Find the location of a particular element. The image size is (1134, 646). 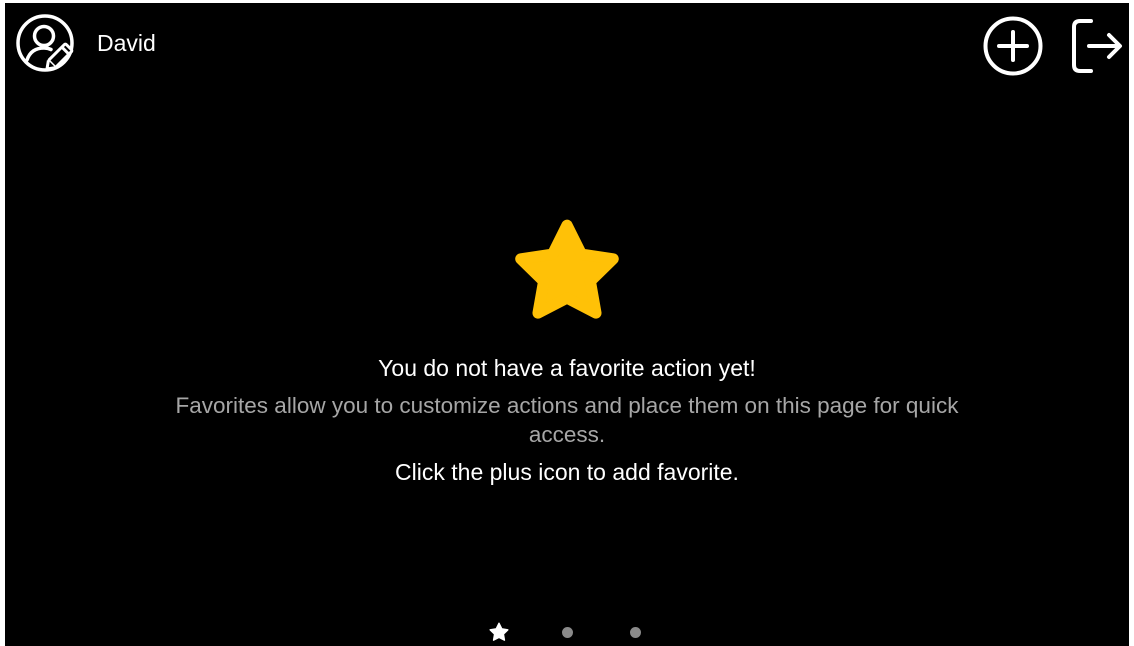

add-favorite-button: plus-circle-icon is located at coordinates (1013, 46).